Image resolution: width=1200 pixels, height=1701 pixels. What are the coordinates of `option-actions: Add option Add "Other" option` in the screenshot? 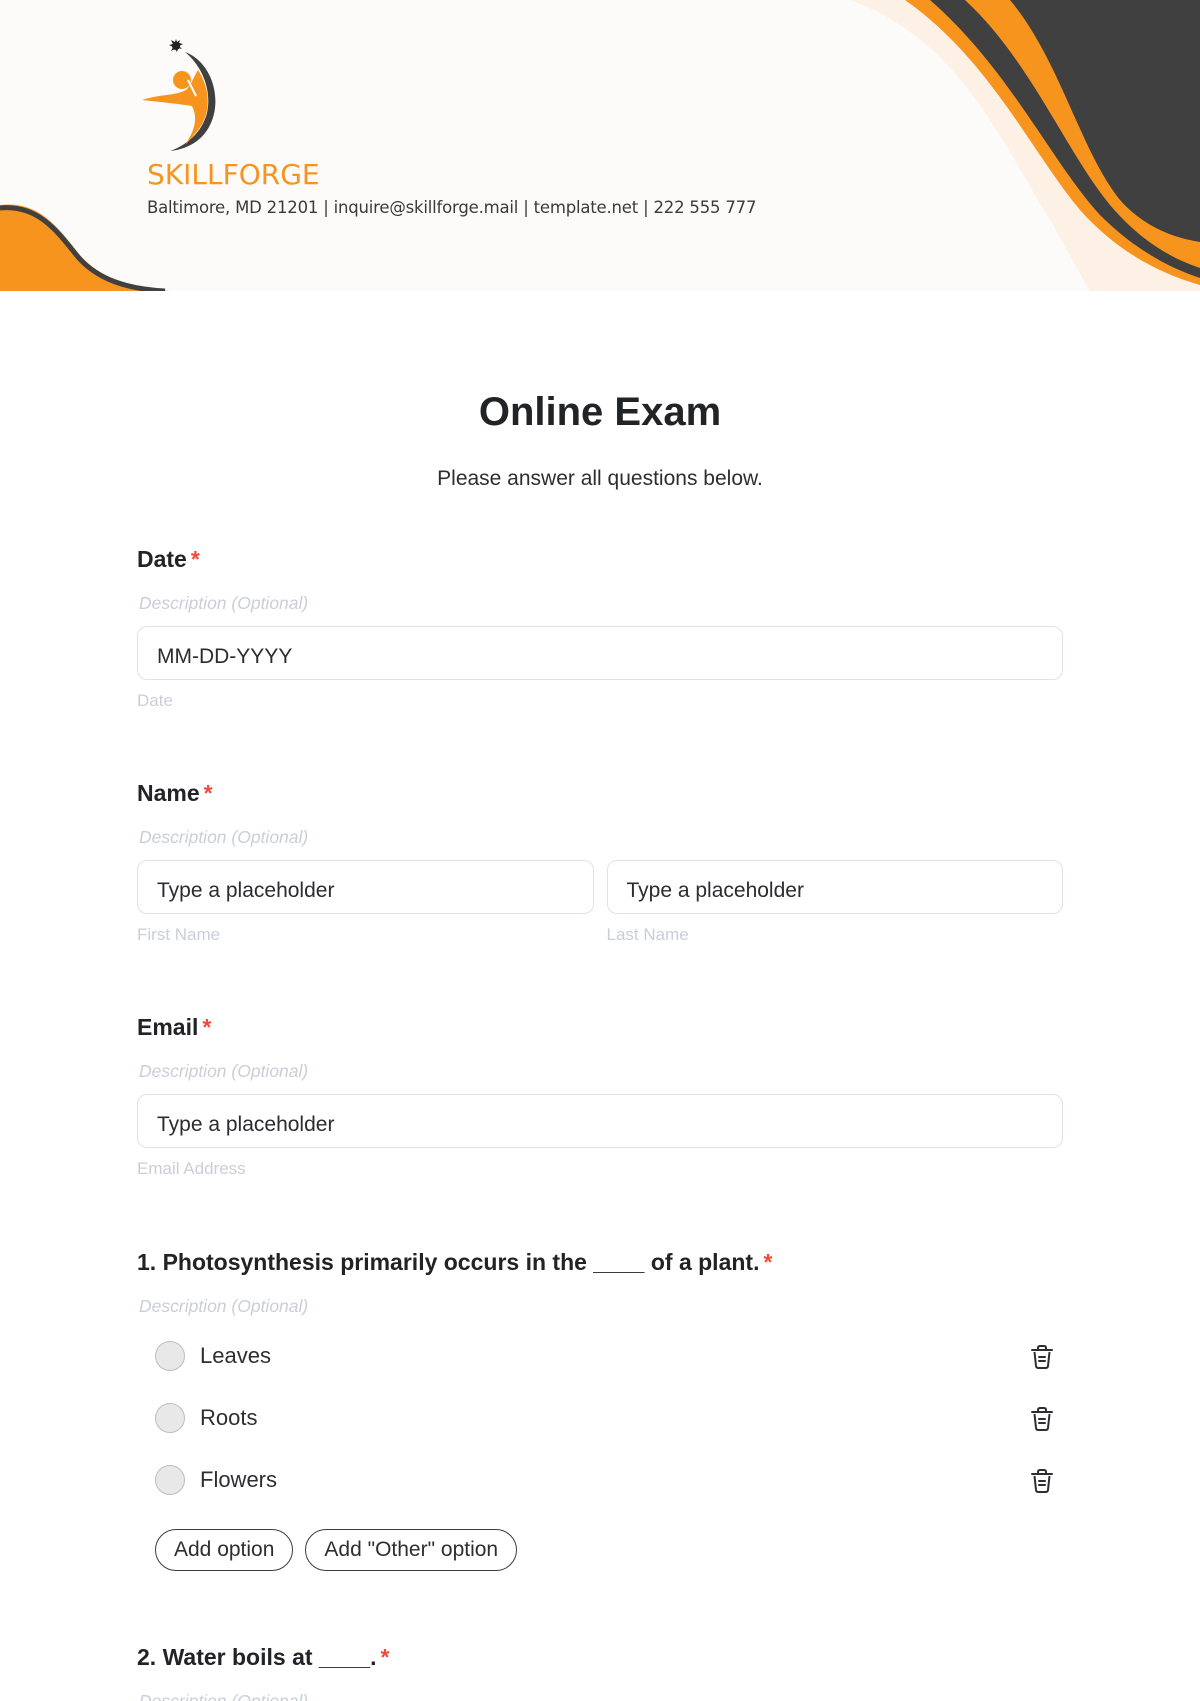 It's located at (609, 1550).